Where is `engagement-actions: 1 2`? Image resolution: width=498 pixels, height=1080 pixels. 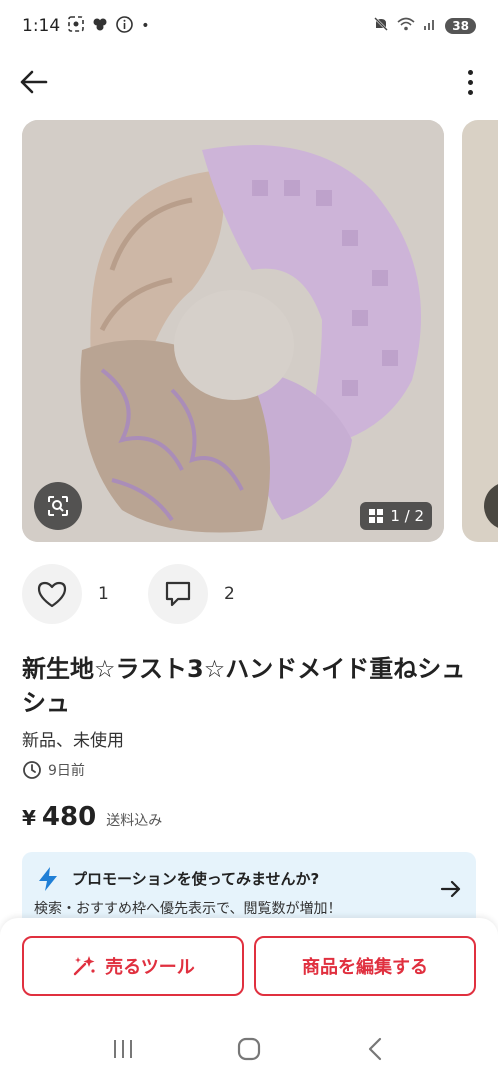
engagement-actions: 1 2 is located at coordinates (135, 594).